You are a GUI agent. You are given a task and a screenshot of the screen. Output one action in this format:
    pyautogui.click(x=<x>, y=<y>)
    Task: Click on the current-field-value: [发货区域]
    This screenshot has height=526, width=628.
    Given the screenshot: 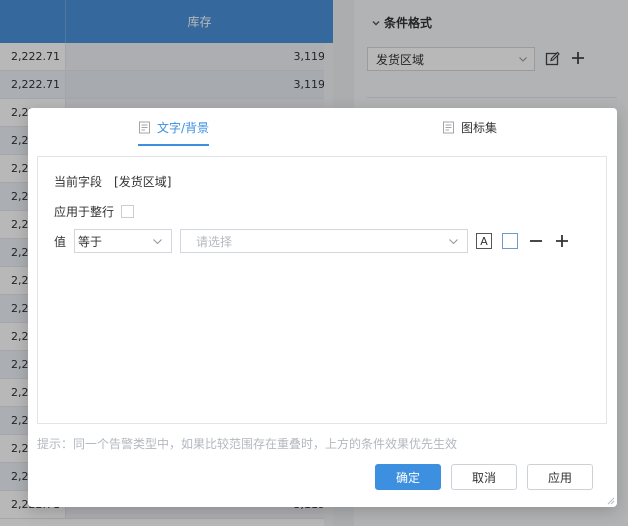 What is the action you would take?
    pyautogui.click(x=143, y=182)
    